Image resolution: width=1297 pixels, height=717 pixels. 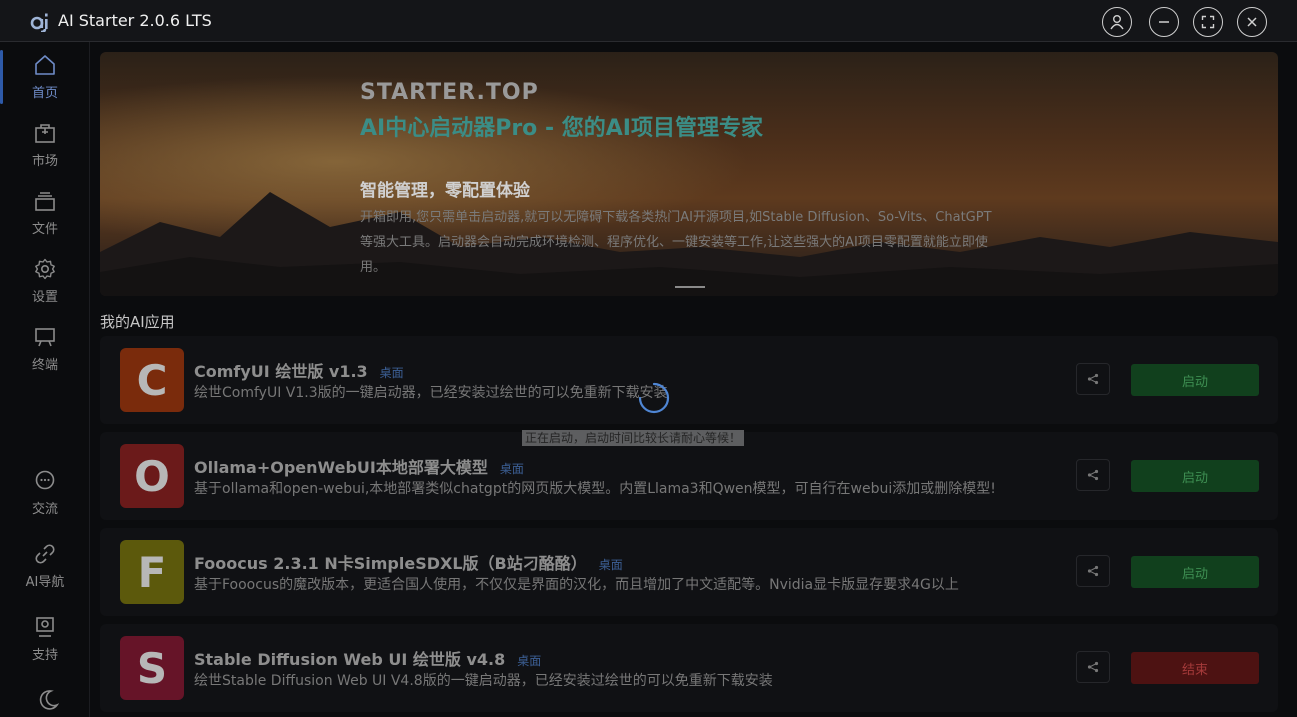 I want to click on gear-icon, so click(x=45, y=269).